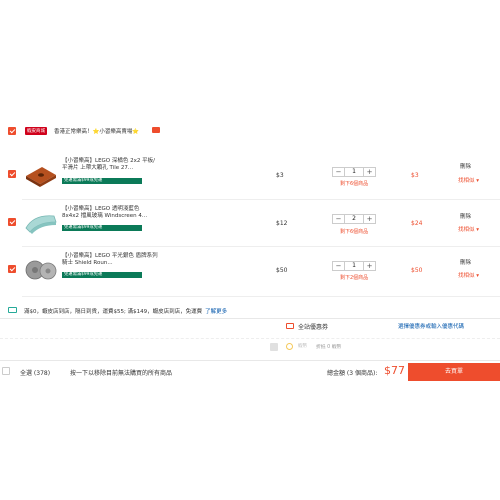  I want to click on truck-icon, so click(12, 310).